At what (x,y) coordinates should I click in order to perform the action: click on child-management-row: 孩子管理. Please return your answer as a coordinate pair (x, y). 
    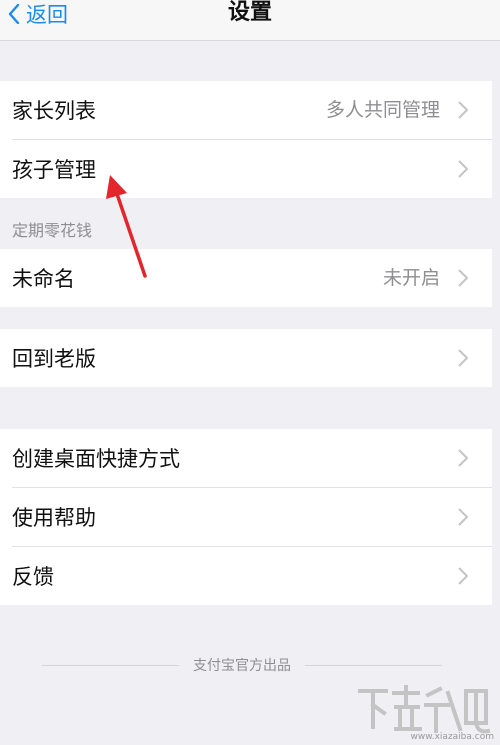
    Looking at the image, I should click on (246, 169).